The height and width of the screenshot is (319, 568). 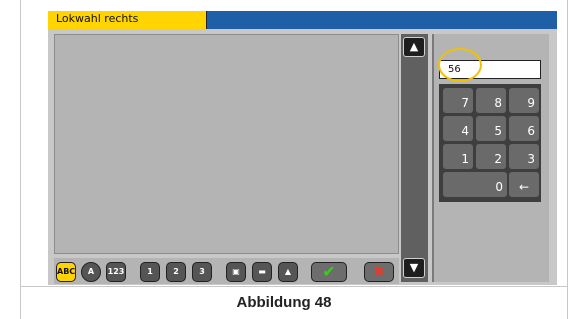 I want to click on key-7: 7, so click(x=458, y=100).